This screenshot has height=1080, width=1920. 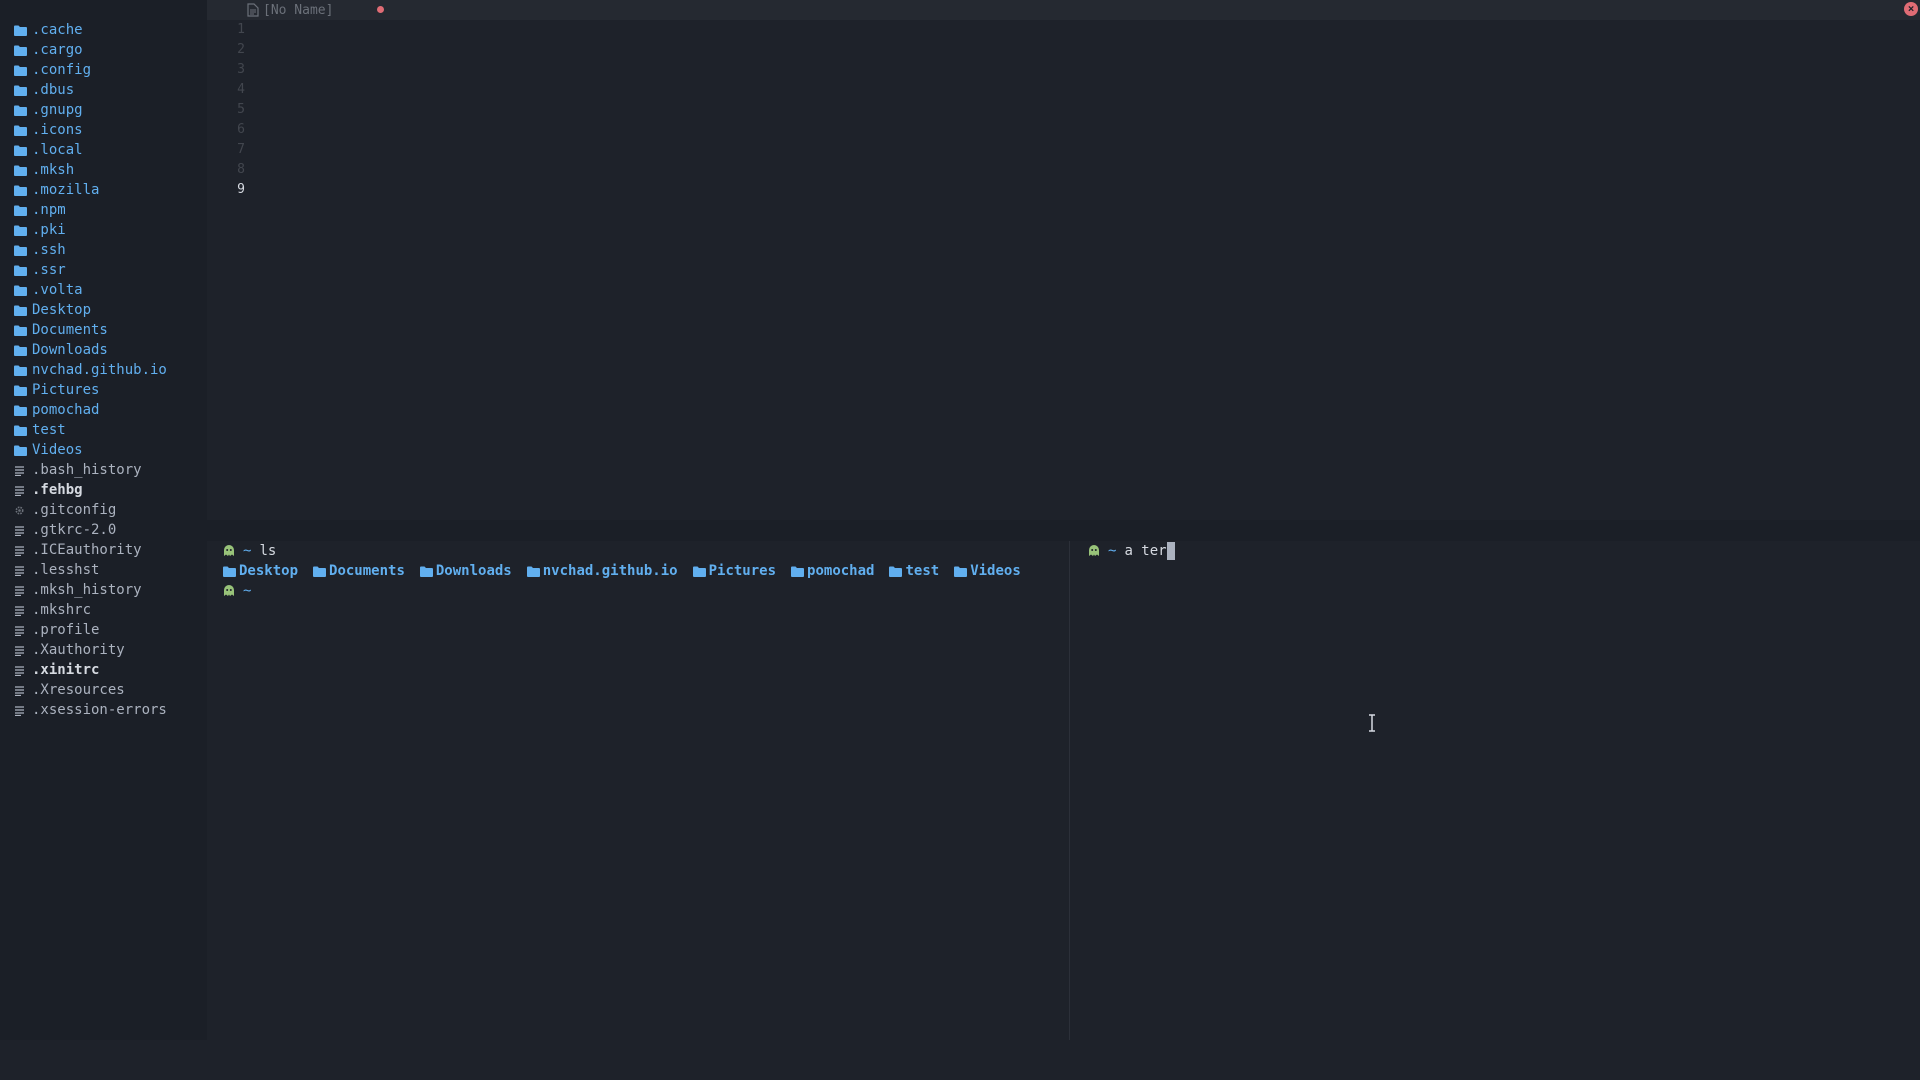 What do you see at coordinates (103, 290) in the screenshot?
I see `tree-folder: .volta` at bounding box center [103, 290].